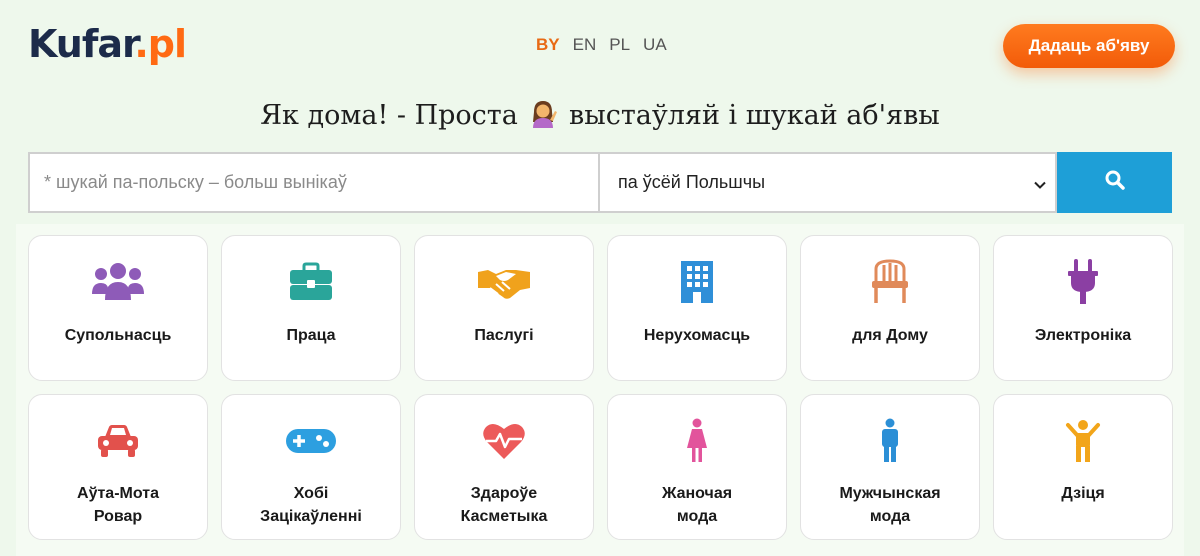 This screenshot has height=556, width=1200. Describe the element at coordinates (118, 505) in the screenshot. I see `category-label: Аўта-Мота Ровар` at that location.